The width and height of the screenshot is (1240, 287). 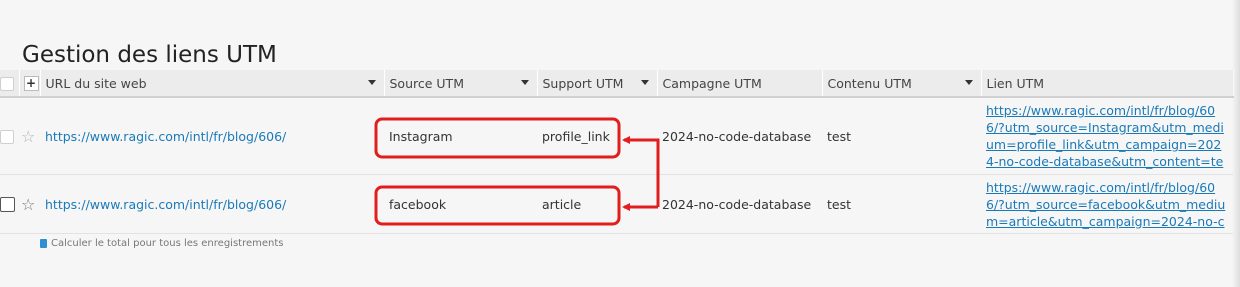 I want to click on scroll-edge-shadow, so click(x=1236, y=143).